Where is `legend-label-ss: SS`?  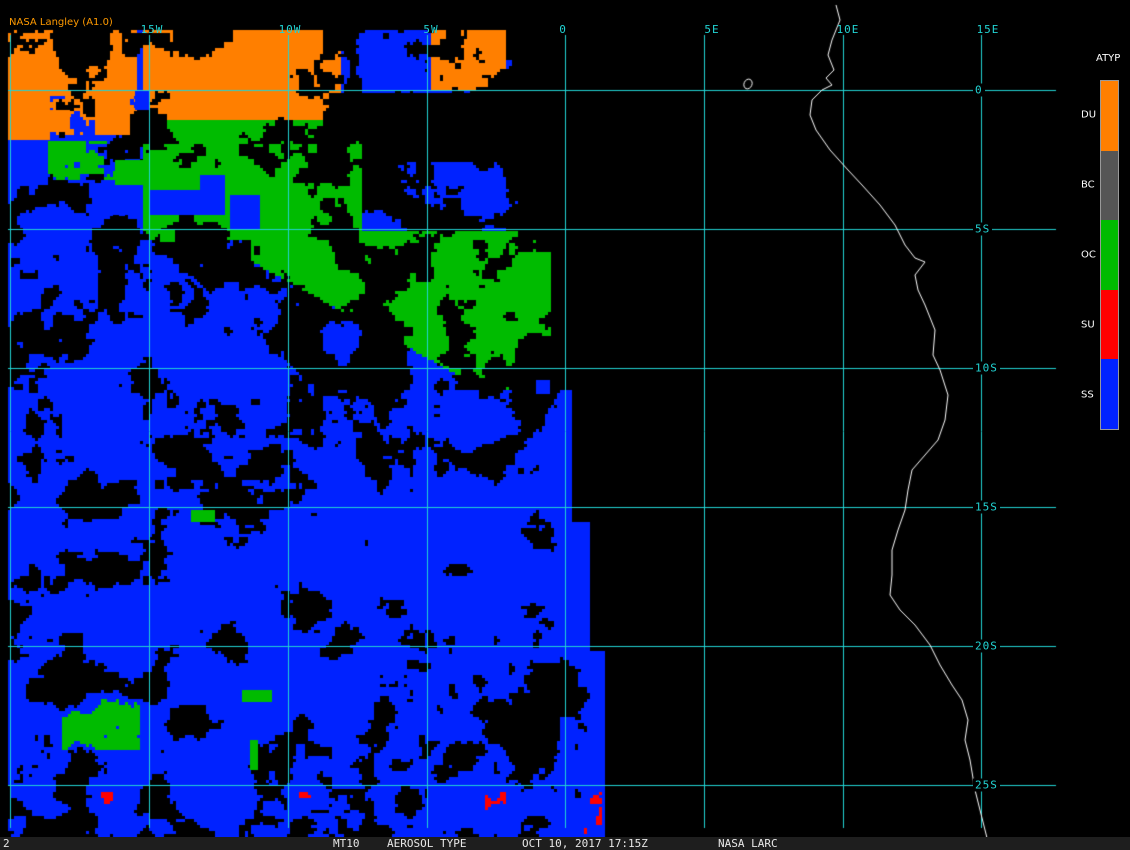 legend-label-ss: SS is located at coordinates (1087, 395).